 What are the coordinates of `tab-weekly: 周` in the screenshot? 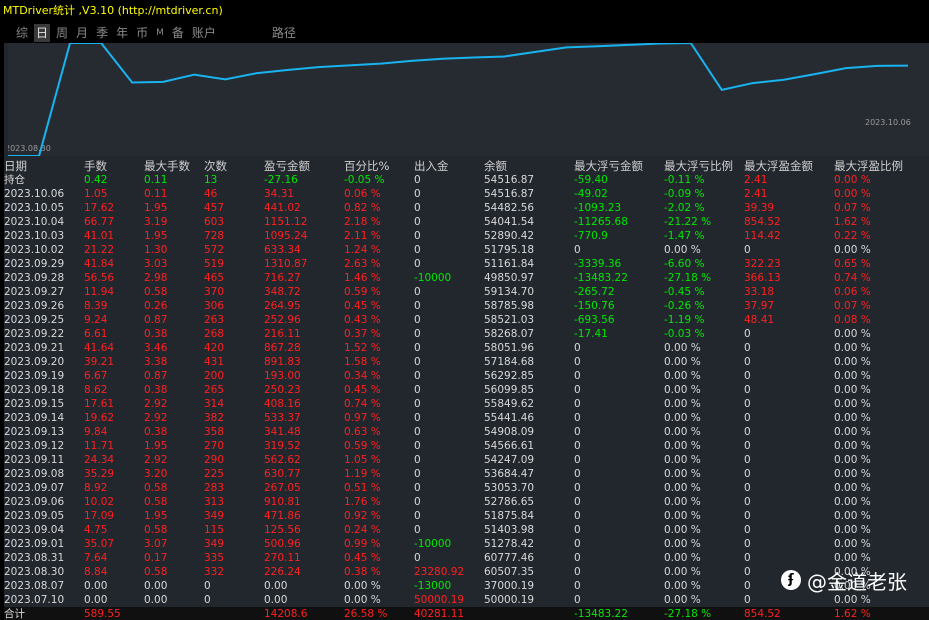 It's located at (62, 33).